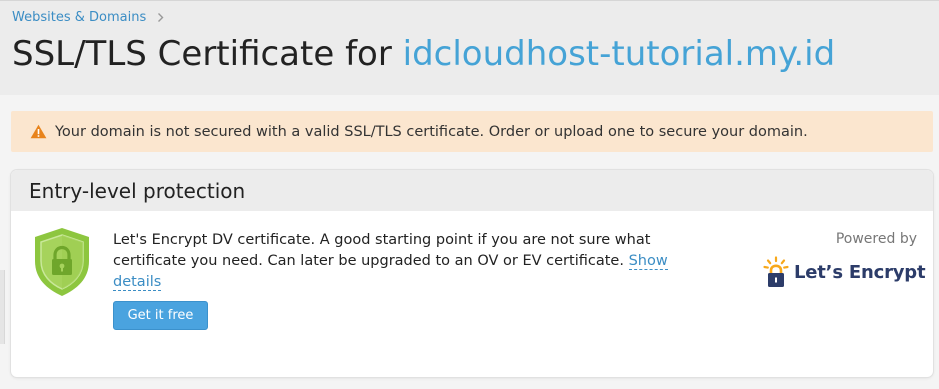 The width and height of the screenshot is (939, 389). What do you see at coordinates (160, 315) in the screenshot?
I see `get-it-free-button: Get it free` at bounding box center [160, 315].